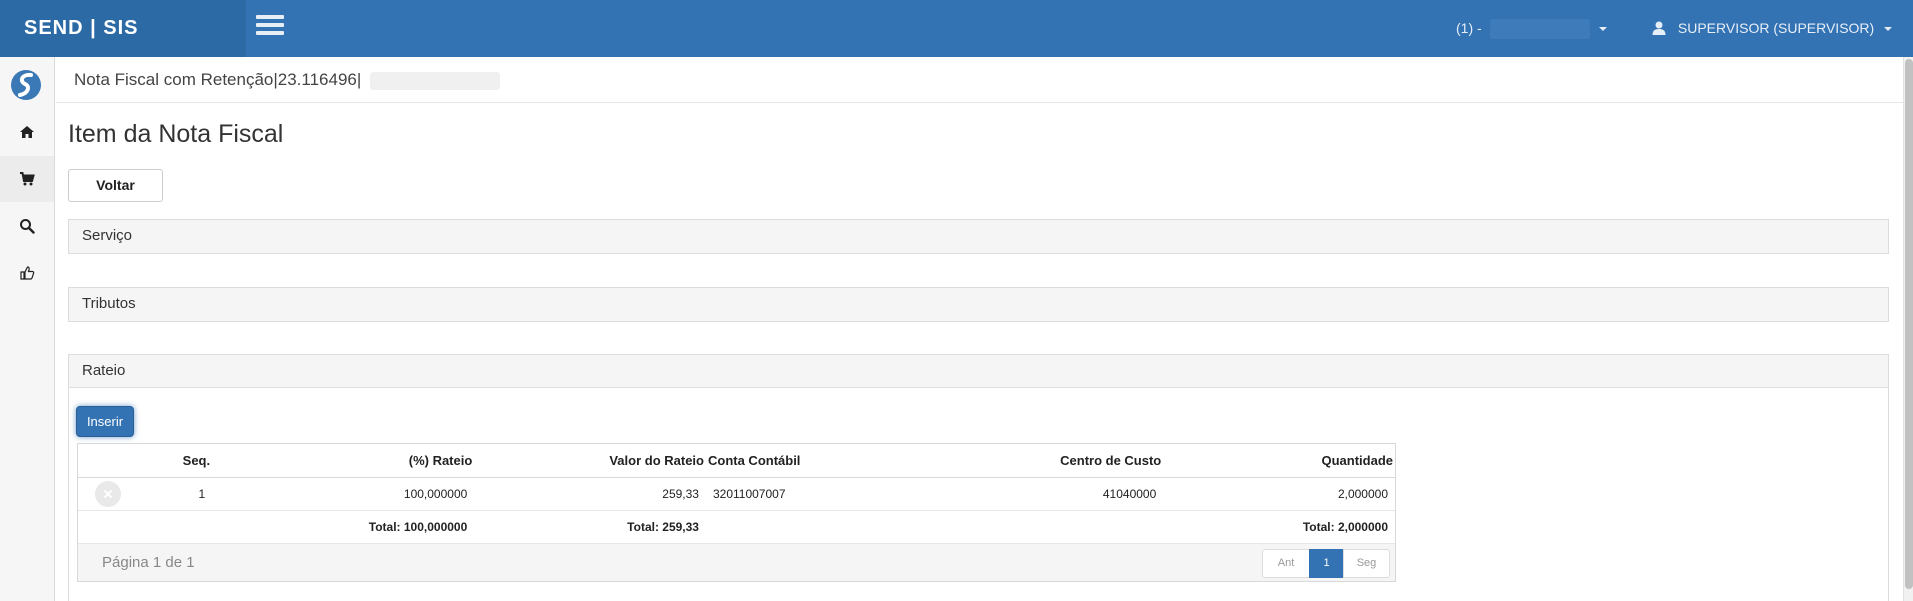 The width and height of the screenshot is (1913, 601). I want to click on col-seq: Seq., so click(175, 461).